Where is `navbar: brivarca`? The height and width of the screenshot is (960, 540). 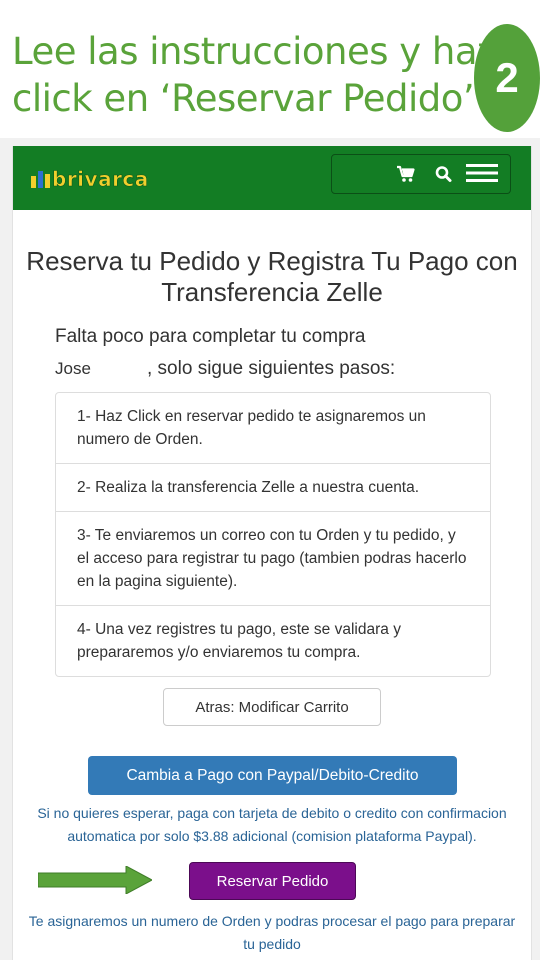 navbar: brivarca is located at coordinates (272, 178).